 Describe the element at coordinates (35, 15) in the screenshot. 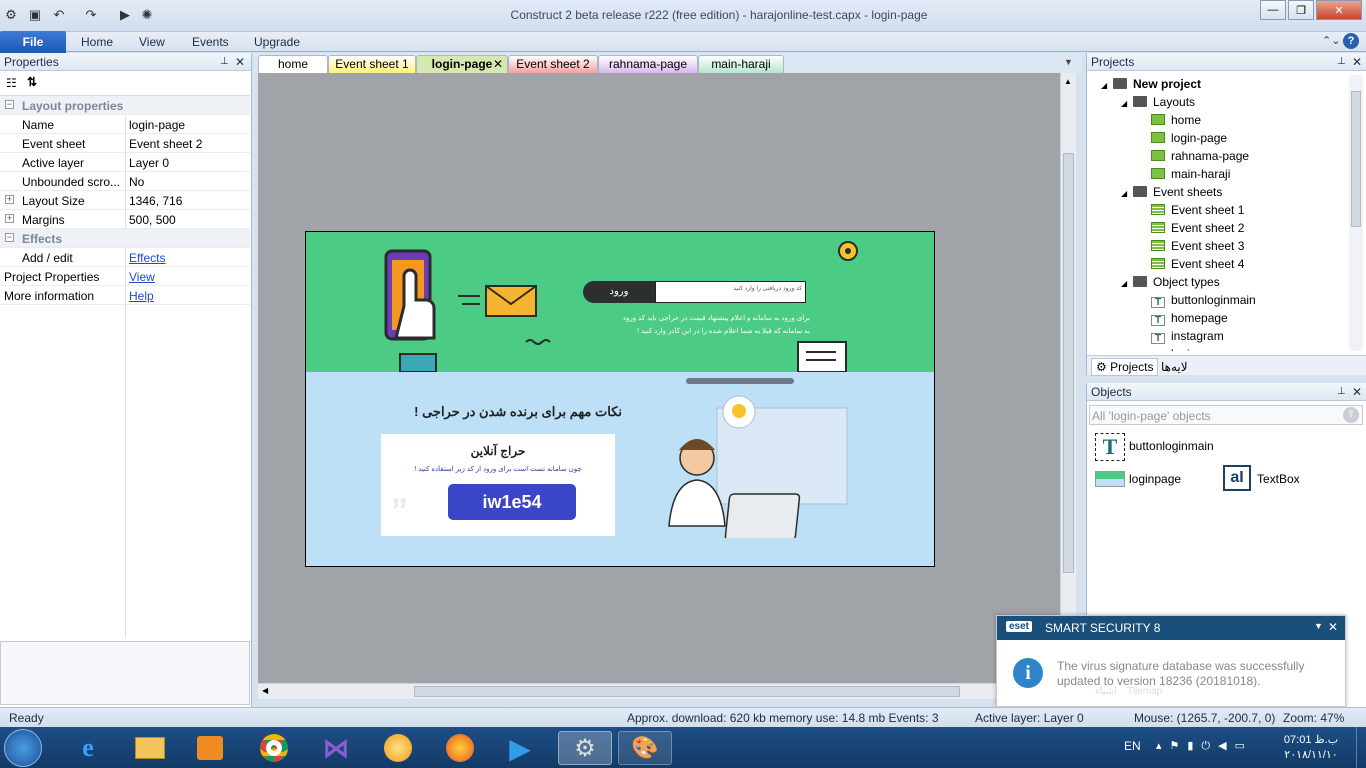

I see `save-icon: ▣` at that location.